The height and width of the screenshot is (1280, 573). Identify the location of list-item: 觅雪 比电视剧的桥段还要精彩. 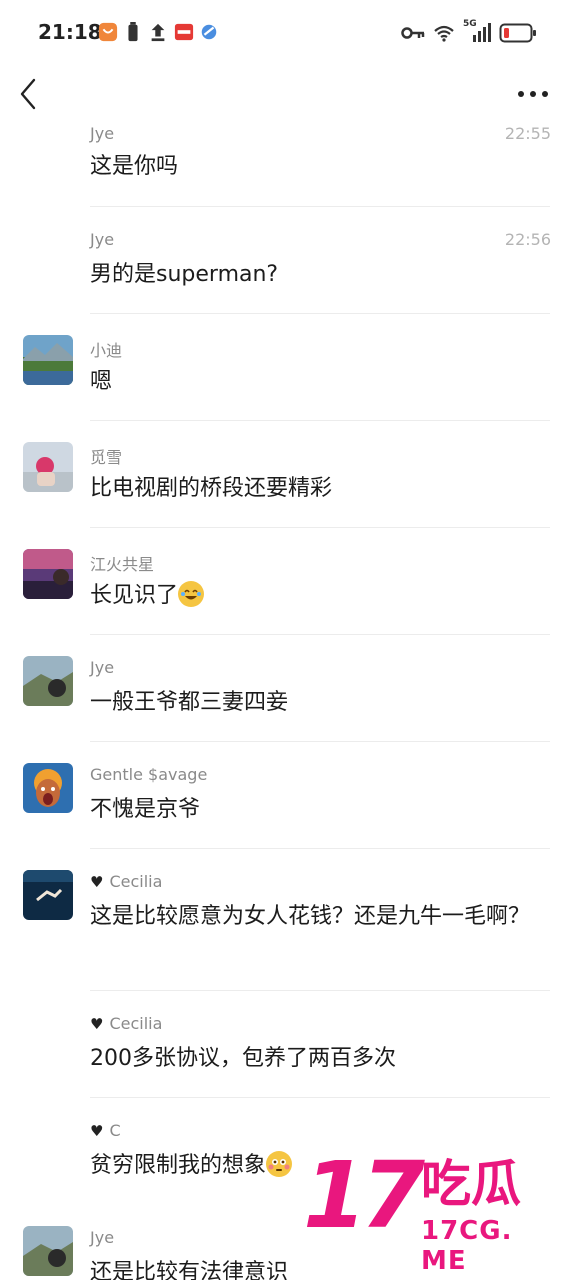
(286, 475).